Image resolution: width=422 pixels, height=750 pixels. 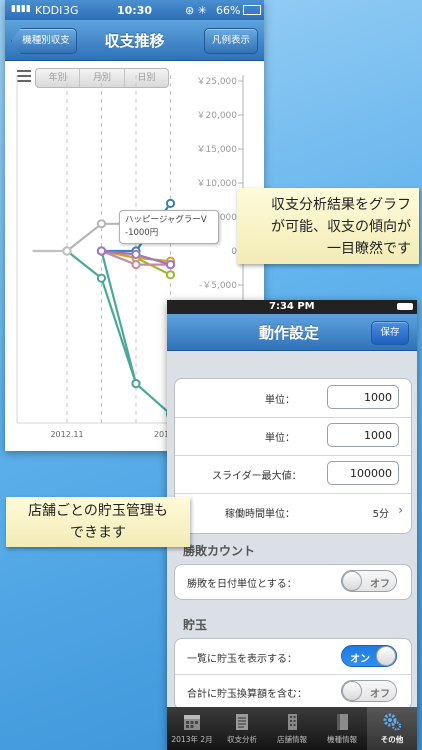 What do you see at coordinates (98, 522) in the screenshot?
I see `feature-callout-chodama: 店舗ごとの貯玉管理も できます` at bounding box center [98, 522].